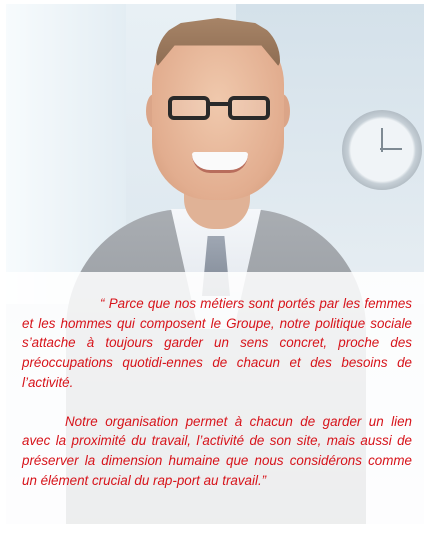 The width and height of the screenshot is (428, 535). Describe the element at coordinates (221, 110) in the screenshot. I see `glasses-icon` at that location.